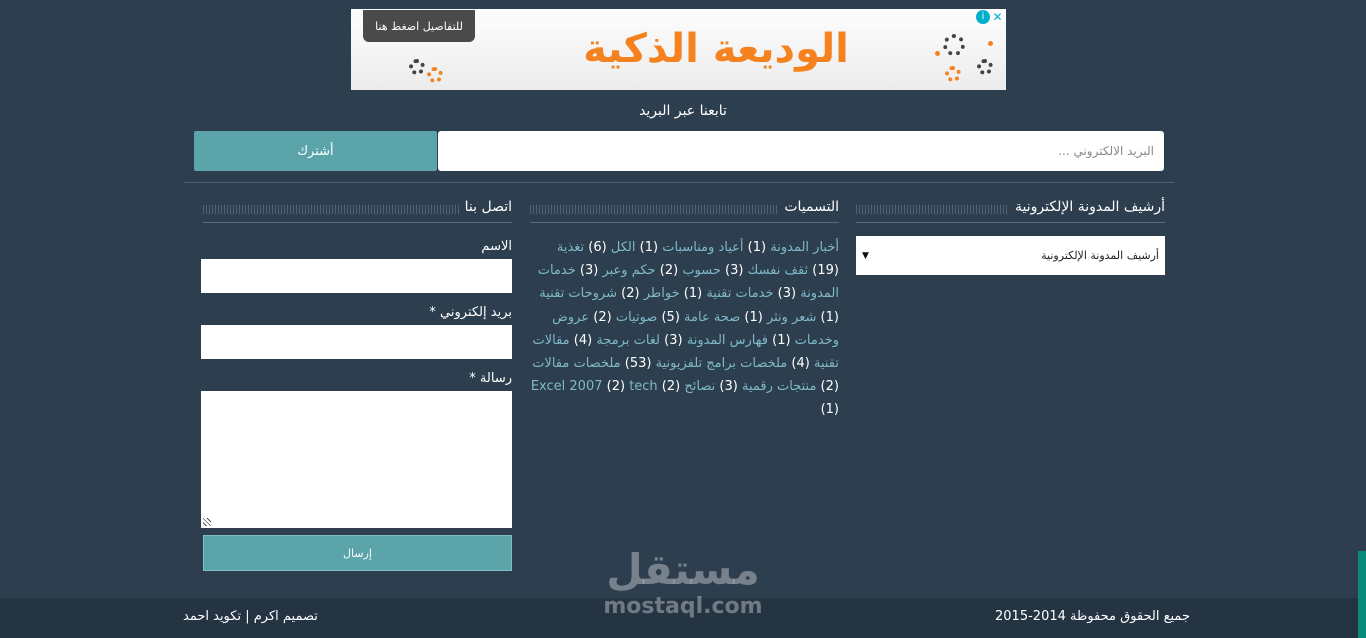  I want to click on ad-title: الوديعة الذكية, so click(716, 49).